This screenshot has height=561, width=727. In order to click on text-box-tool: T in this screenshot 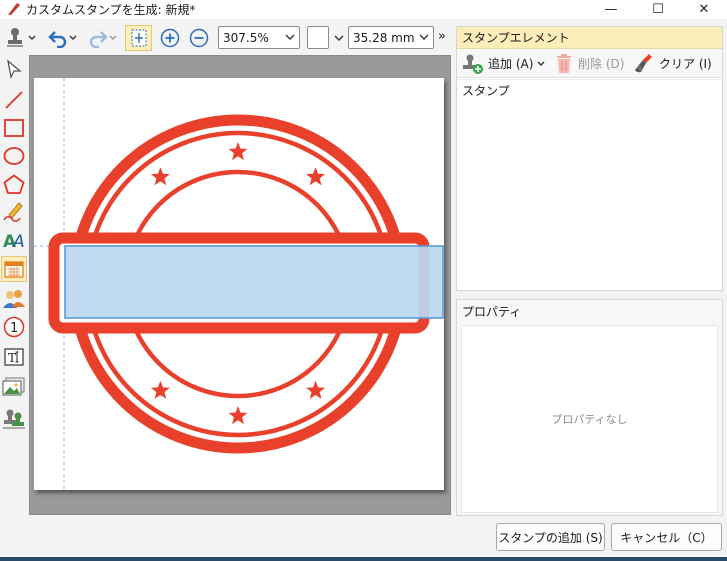, I will do `click(14, 357)`.